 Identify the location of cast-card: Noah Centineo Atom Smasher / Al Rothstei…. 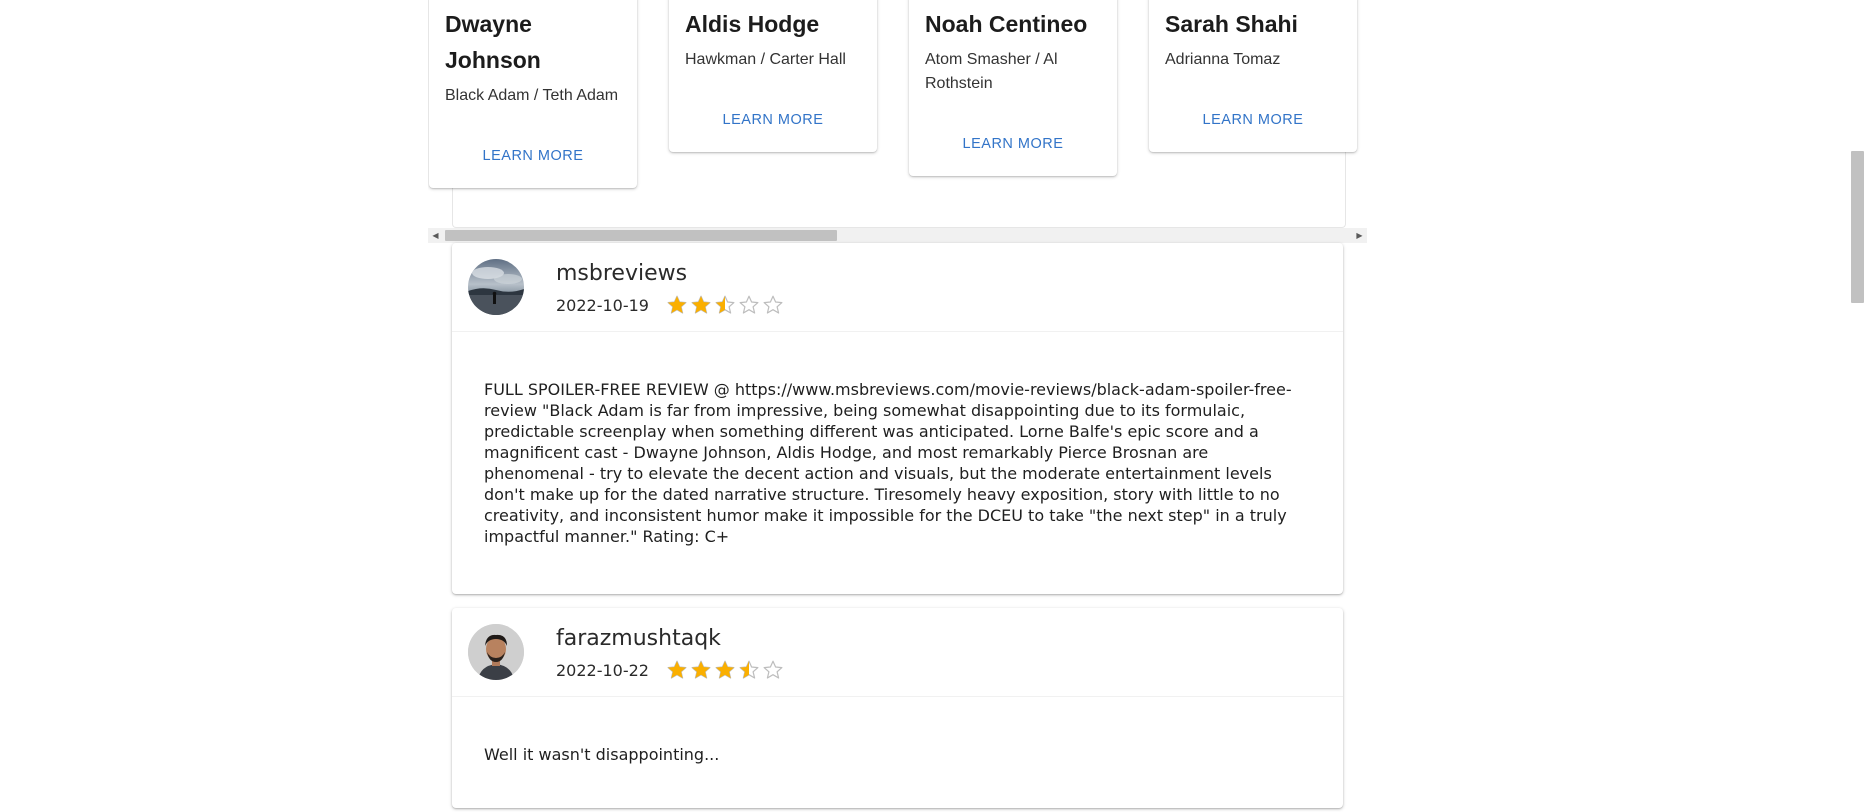
(1013, 88).